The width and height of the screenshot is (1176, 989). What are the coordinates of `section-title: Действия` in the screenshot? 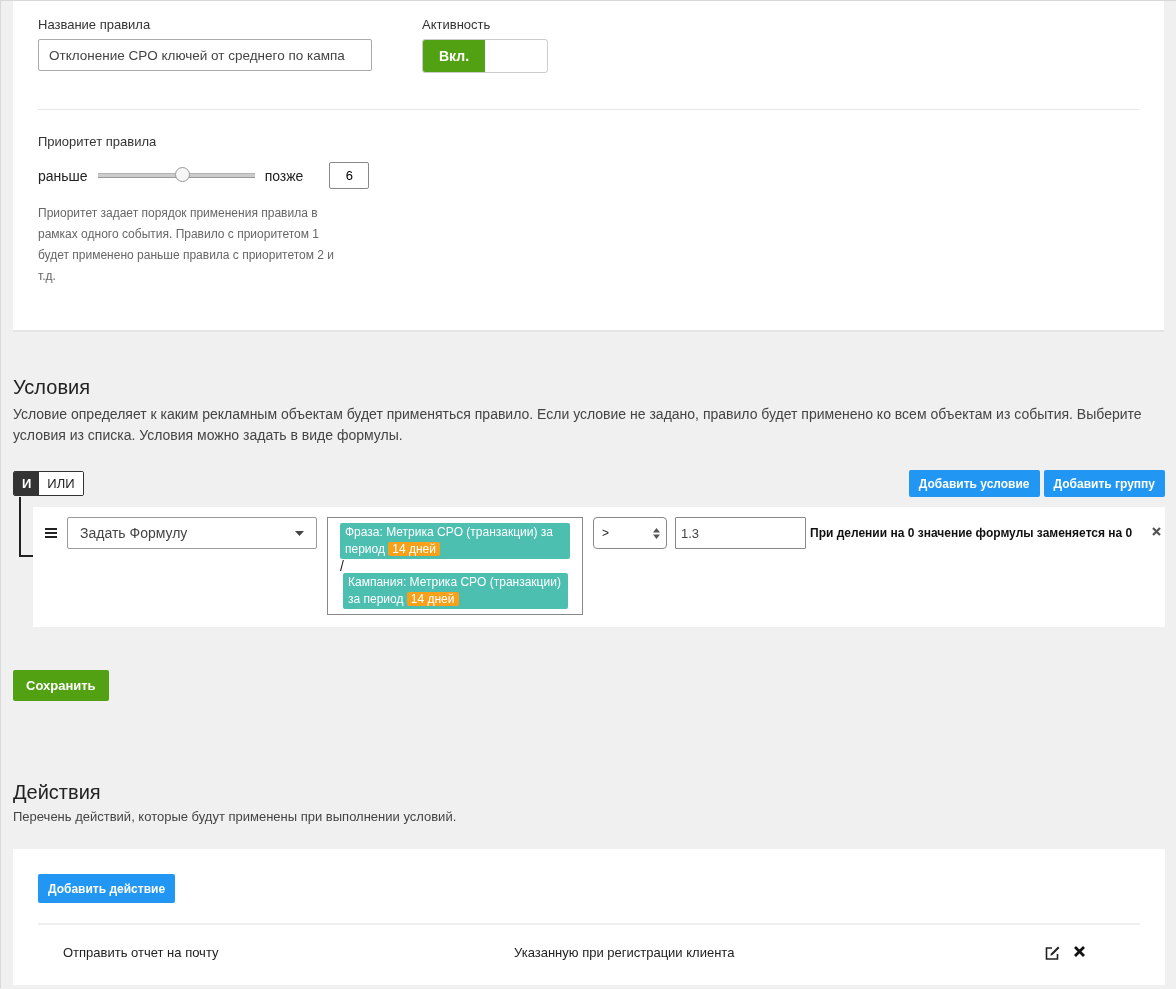 It's located at (57, 792).